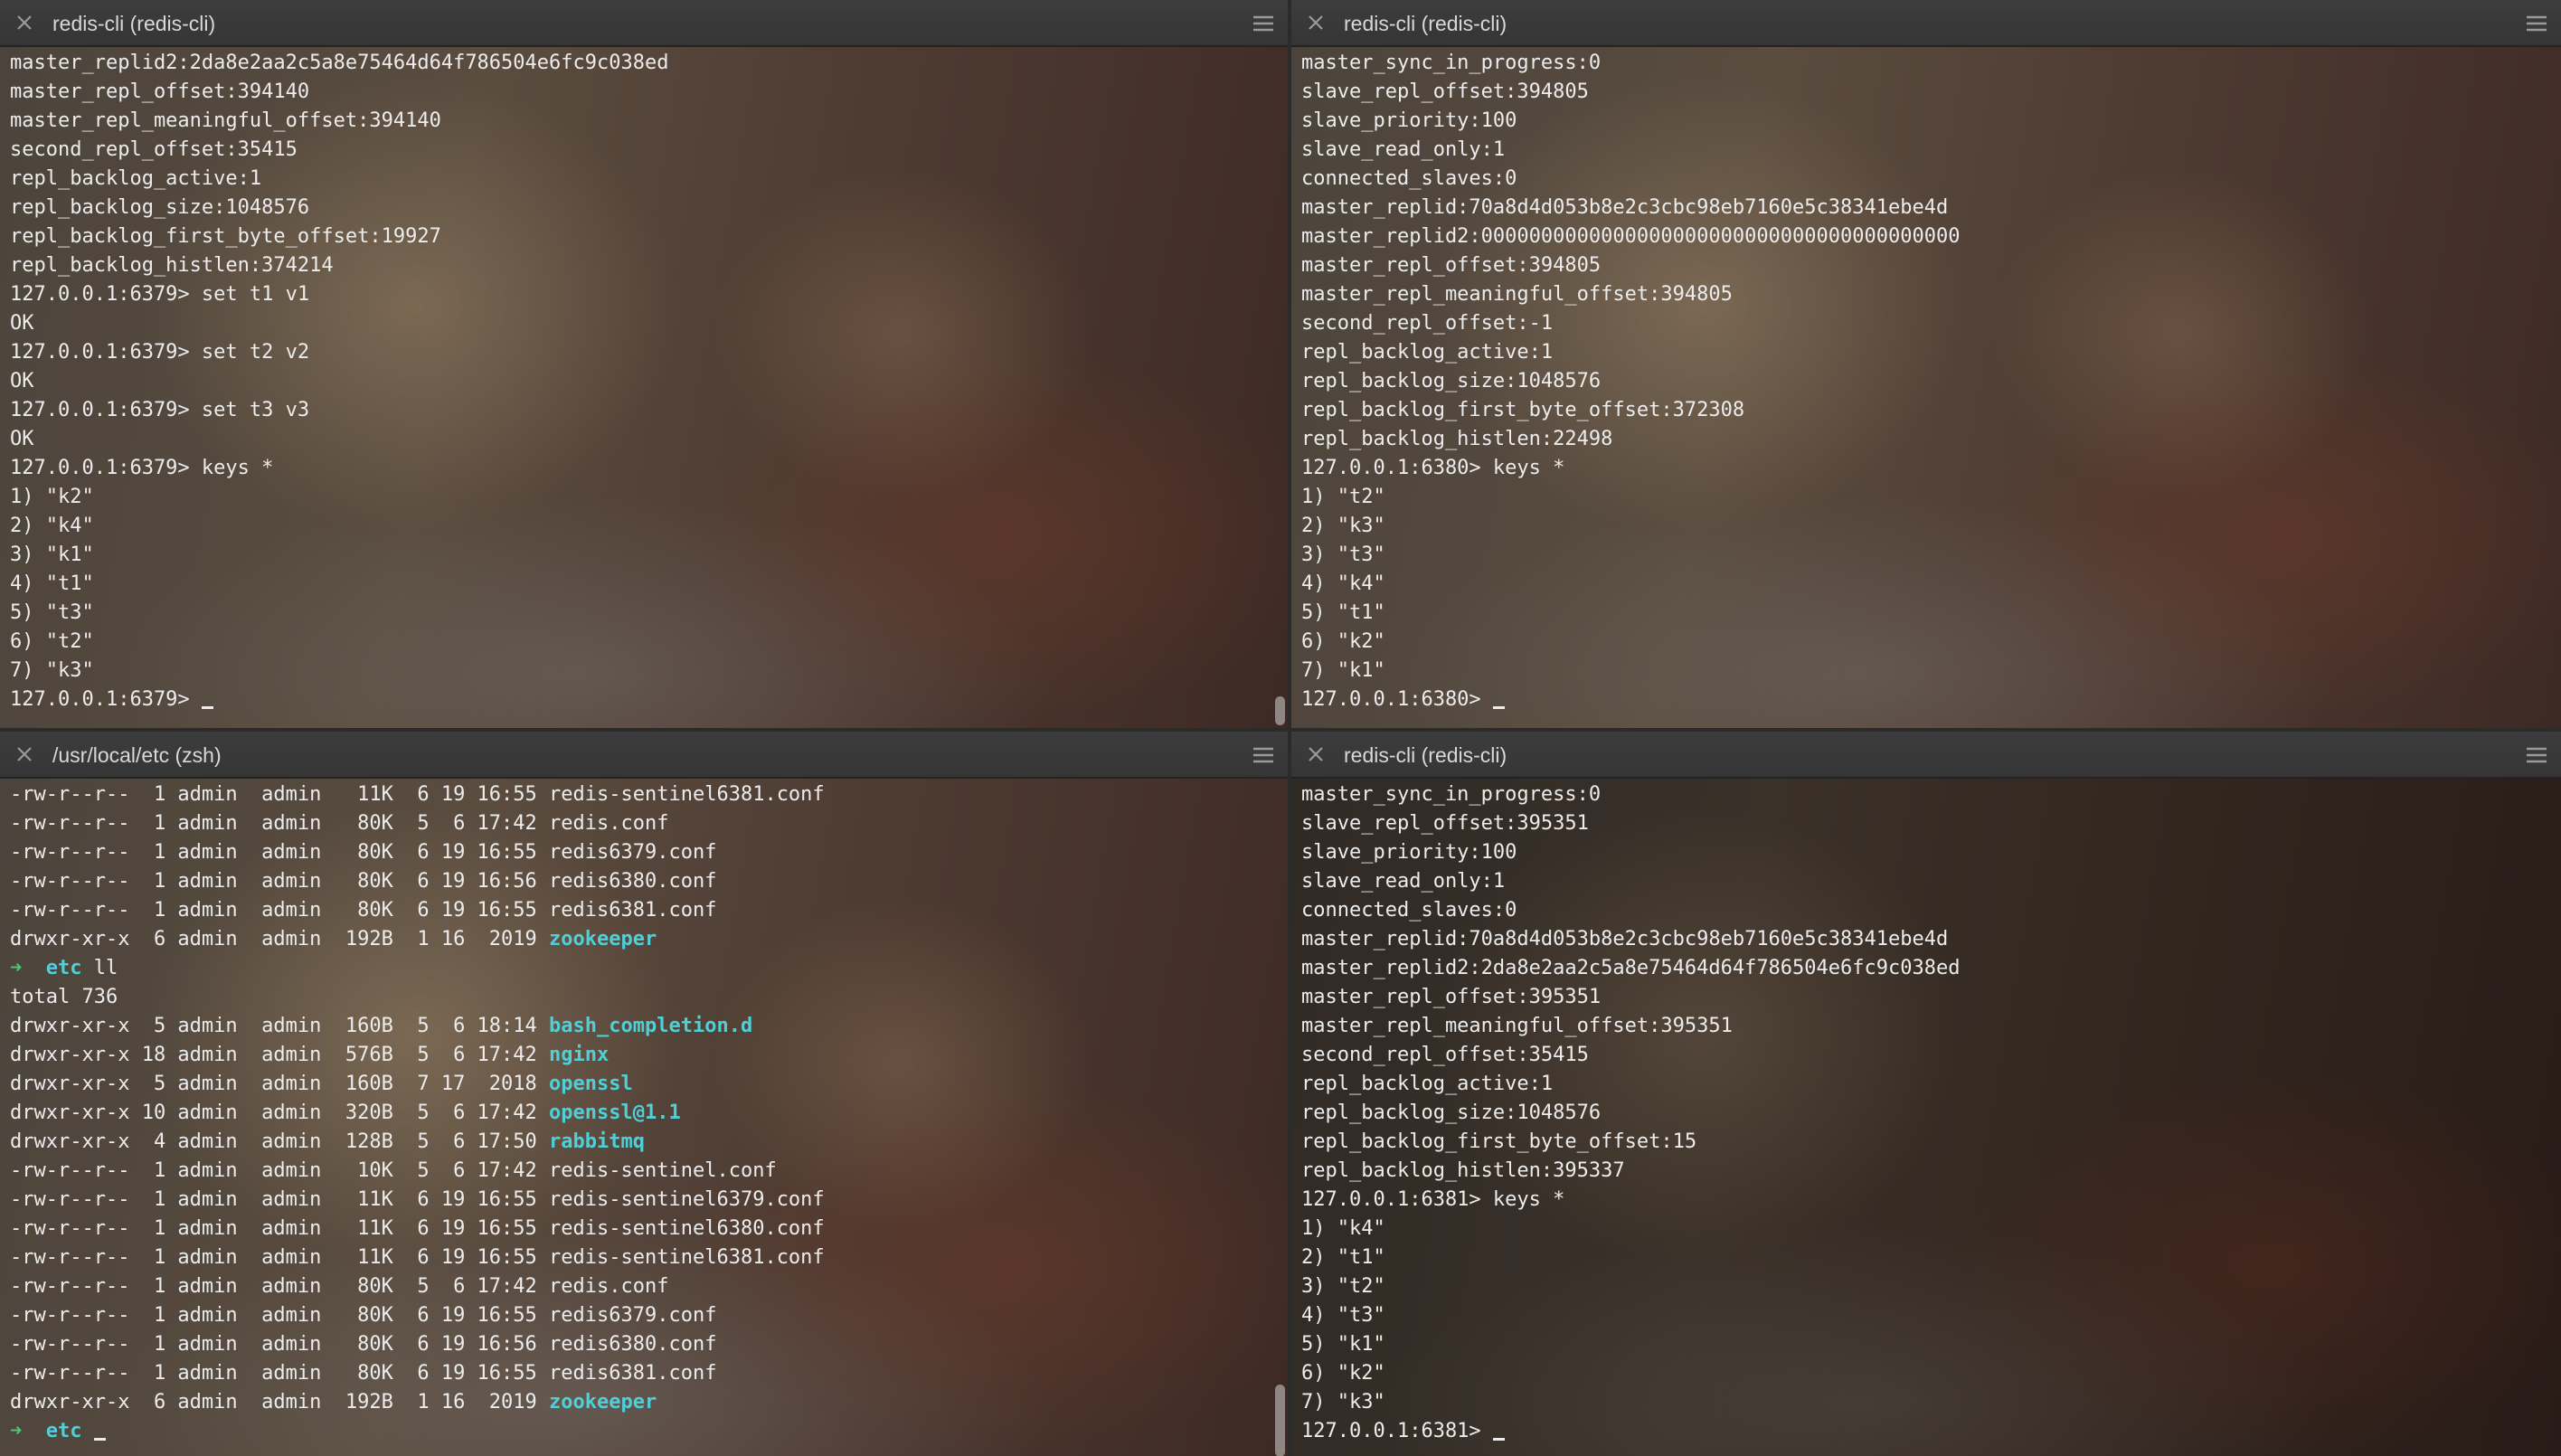  Describe the element at coordinates (1343, 1286) in the screenshot. I see `output-line: 3) "t2"` at that location.